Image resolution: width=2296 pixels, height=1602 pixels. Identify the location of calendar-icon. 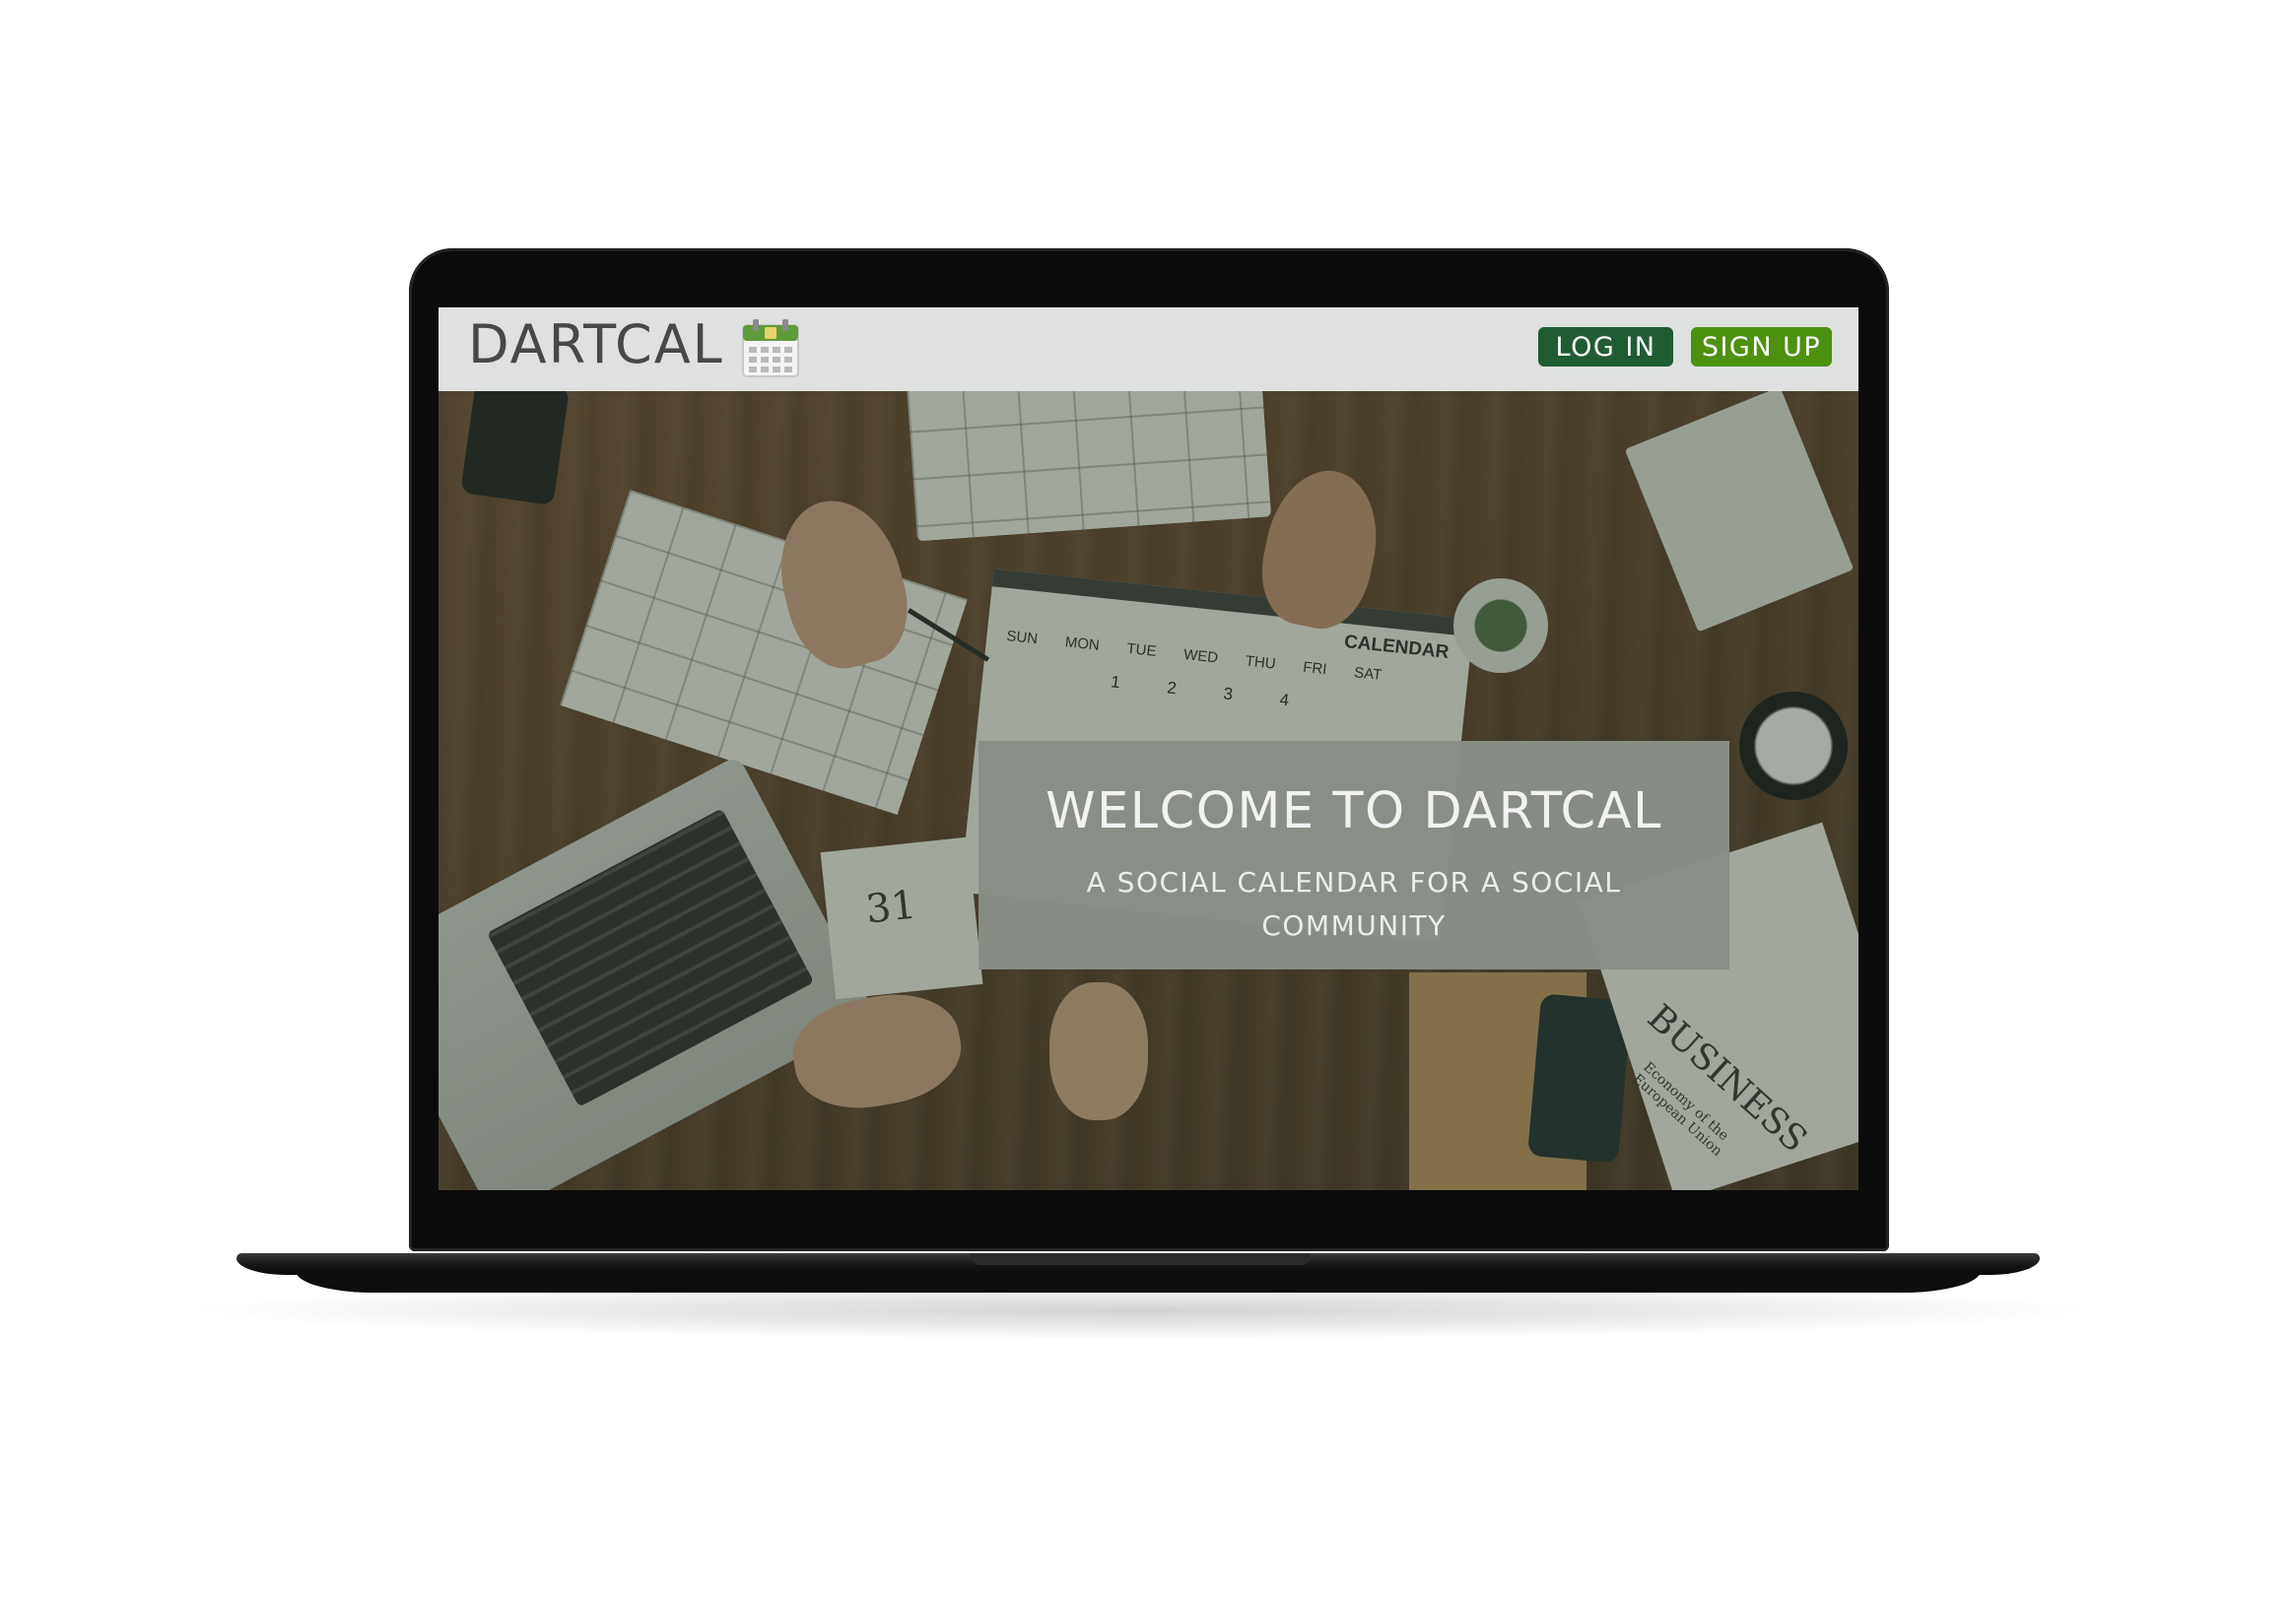
(770, 347).